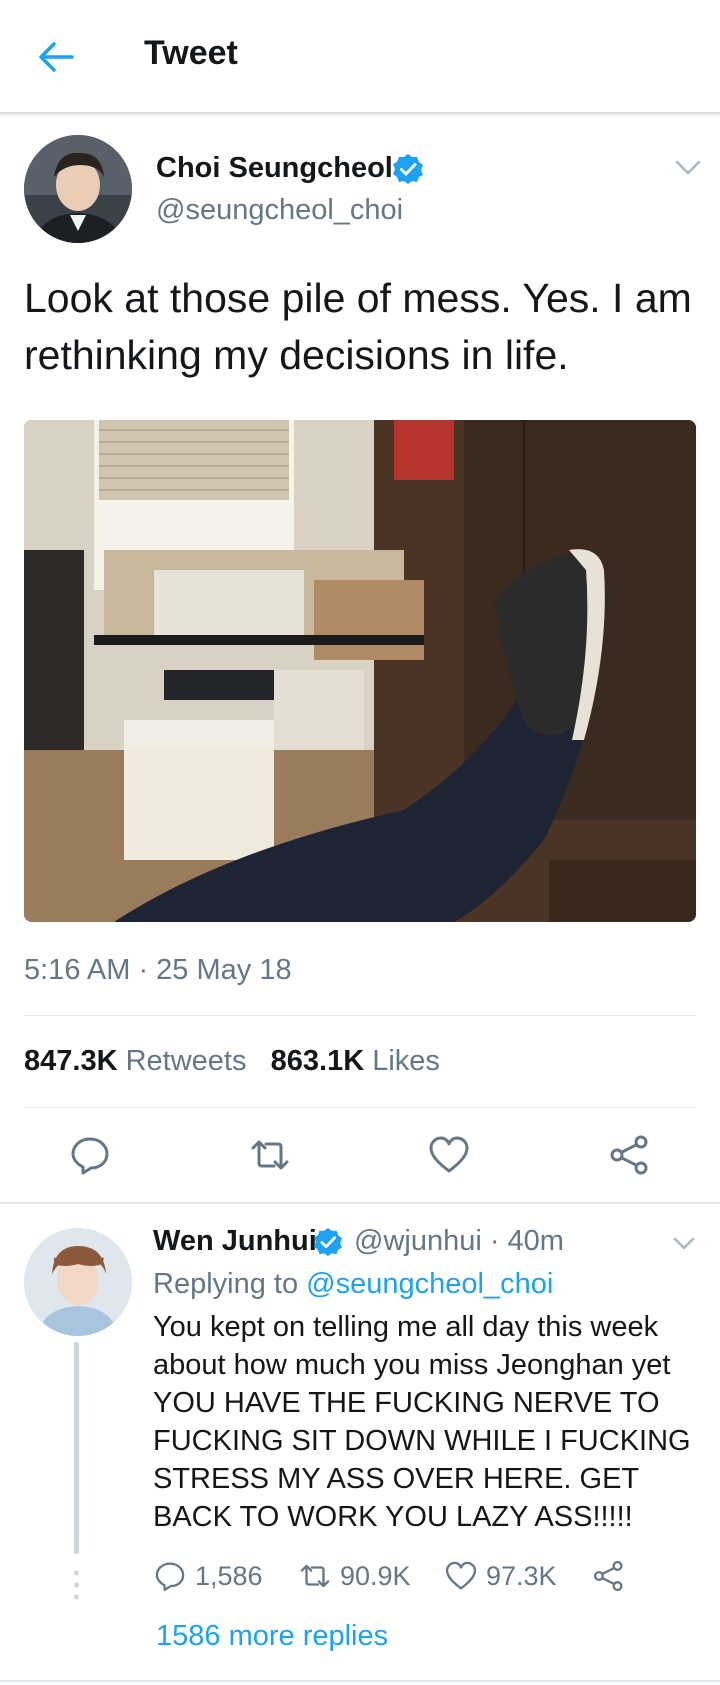 The height and width of the screenshot is (1685, 720). I want to click on reply-button, so click(90, 1155).